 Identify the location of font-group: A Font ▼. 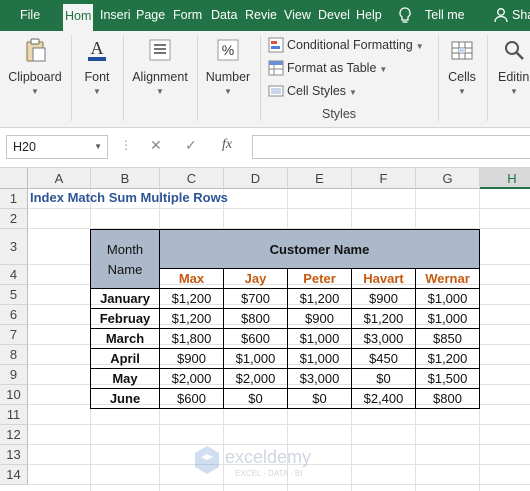
(97, 79).